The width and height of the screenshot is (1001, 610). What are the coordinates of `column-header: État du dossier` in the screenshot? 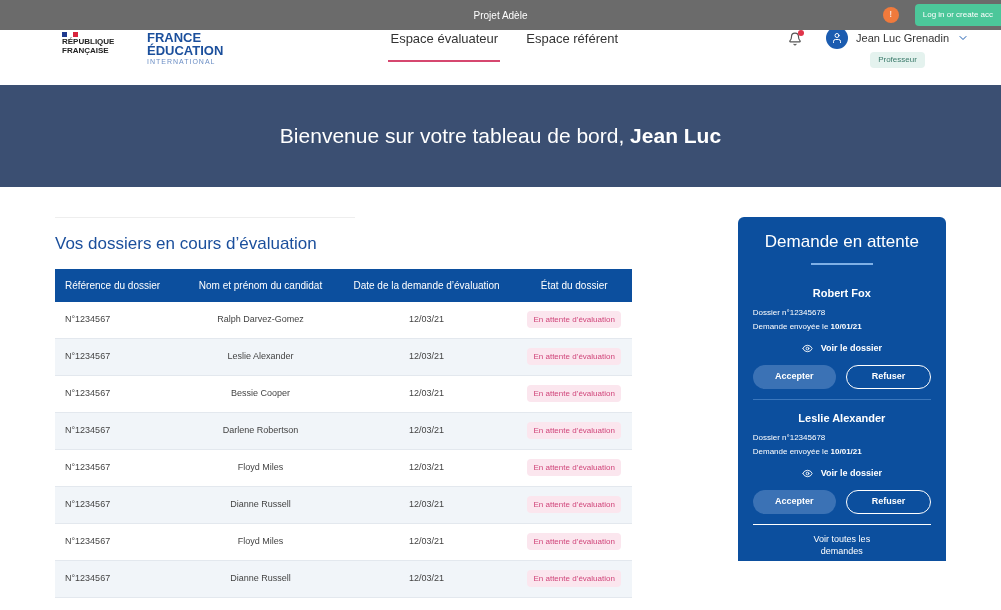 It's located at (574, 285).